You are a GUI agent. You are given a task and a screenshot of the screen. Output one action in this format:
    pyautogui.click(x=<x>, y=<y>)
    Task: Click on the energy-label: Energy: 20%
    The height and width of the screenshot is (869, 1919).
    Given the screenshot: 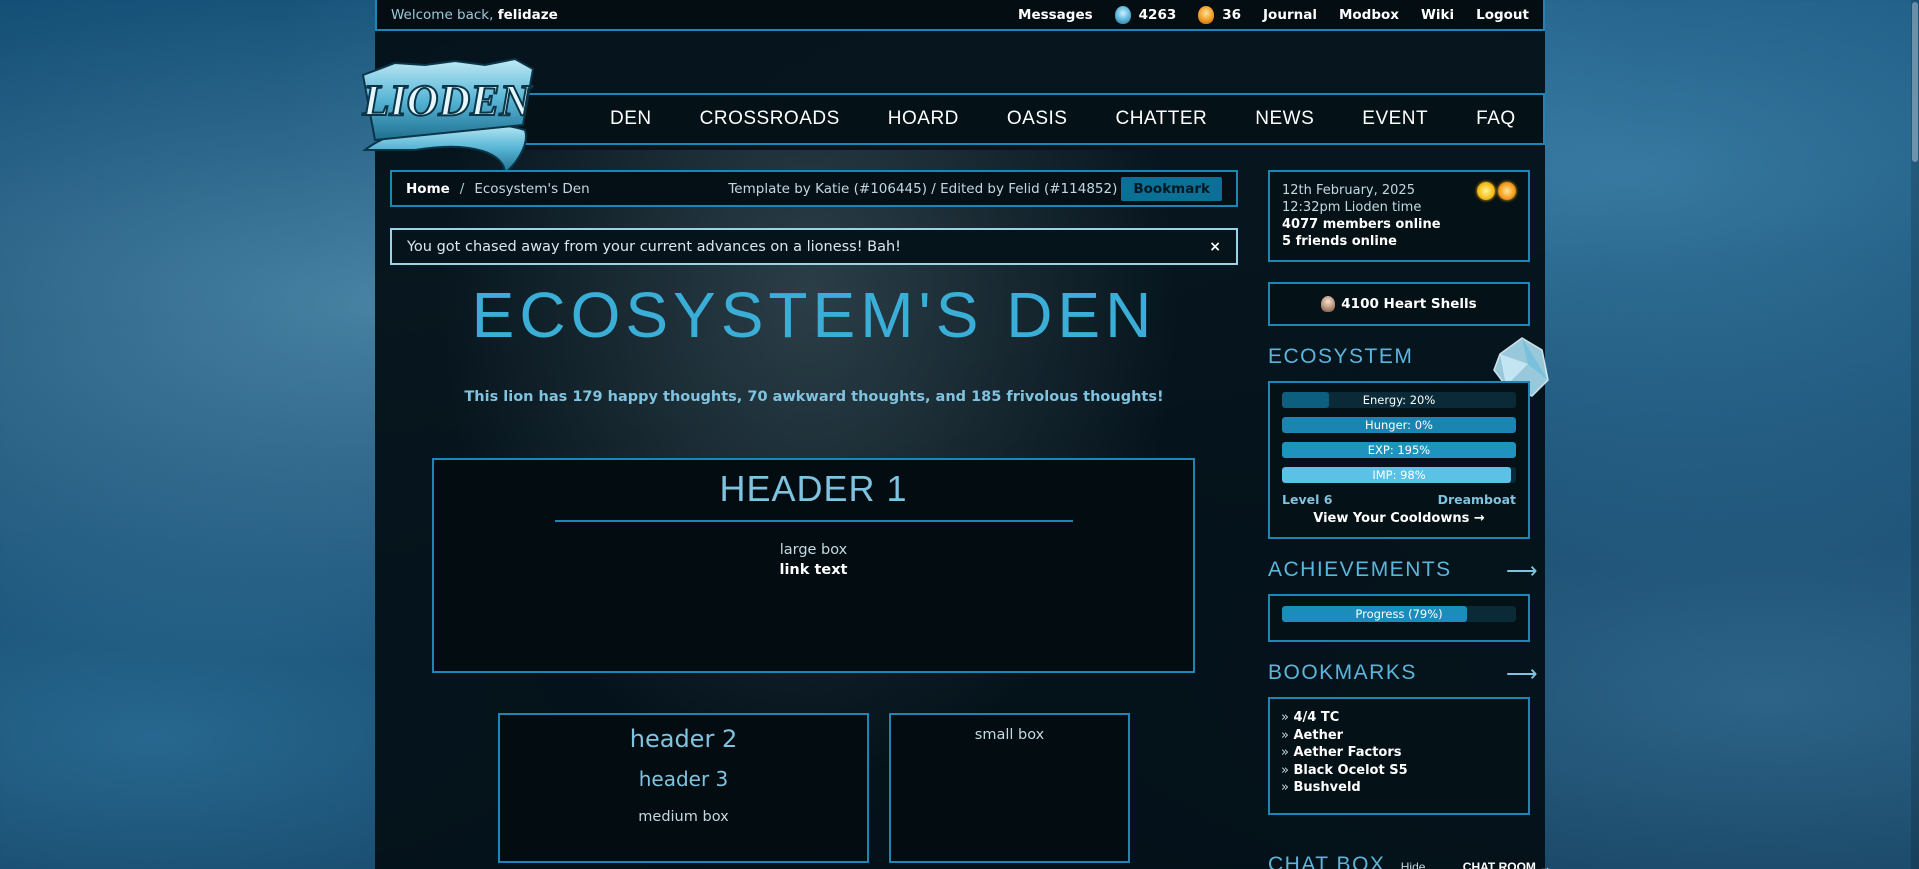 What is the action you would take?
    pyautogui.click(x=1399, y=400)
    